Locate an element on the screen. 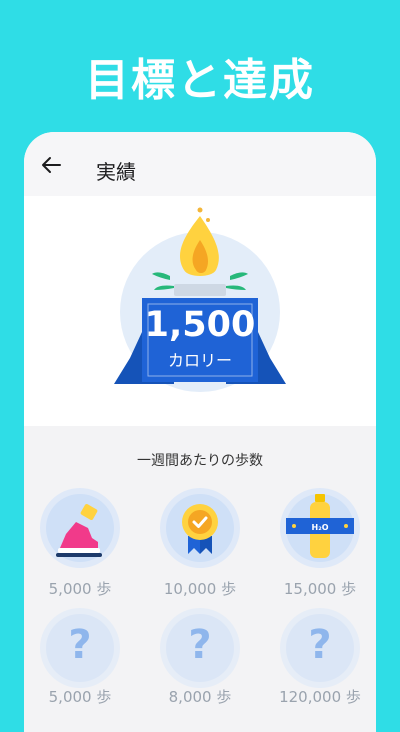 The image size is (400, 732). calorie-value: 1,500 is located at coordinates (200, 325).